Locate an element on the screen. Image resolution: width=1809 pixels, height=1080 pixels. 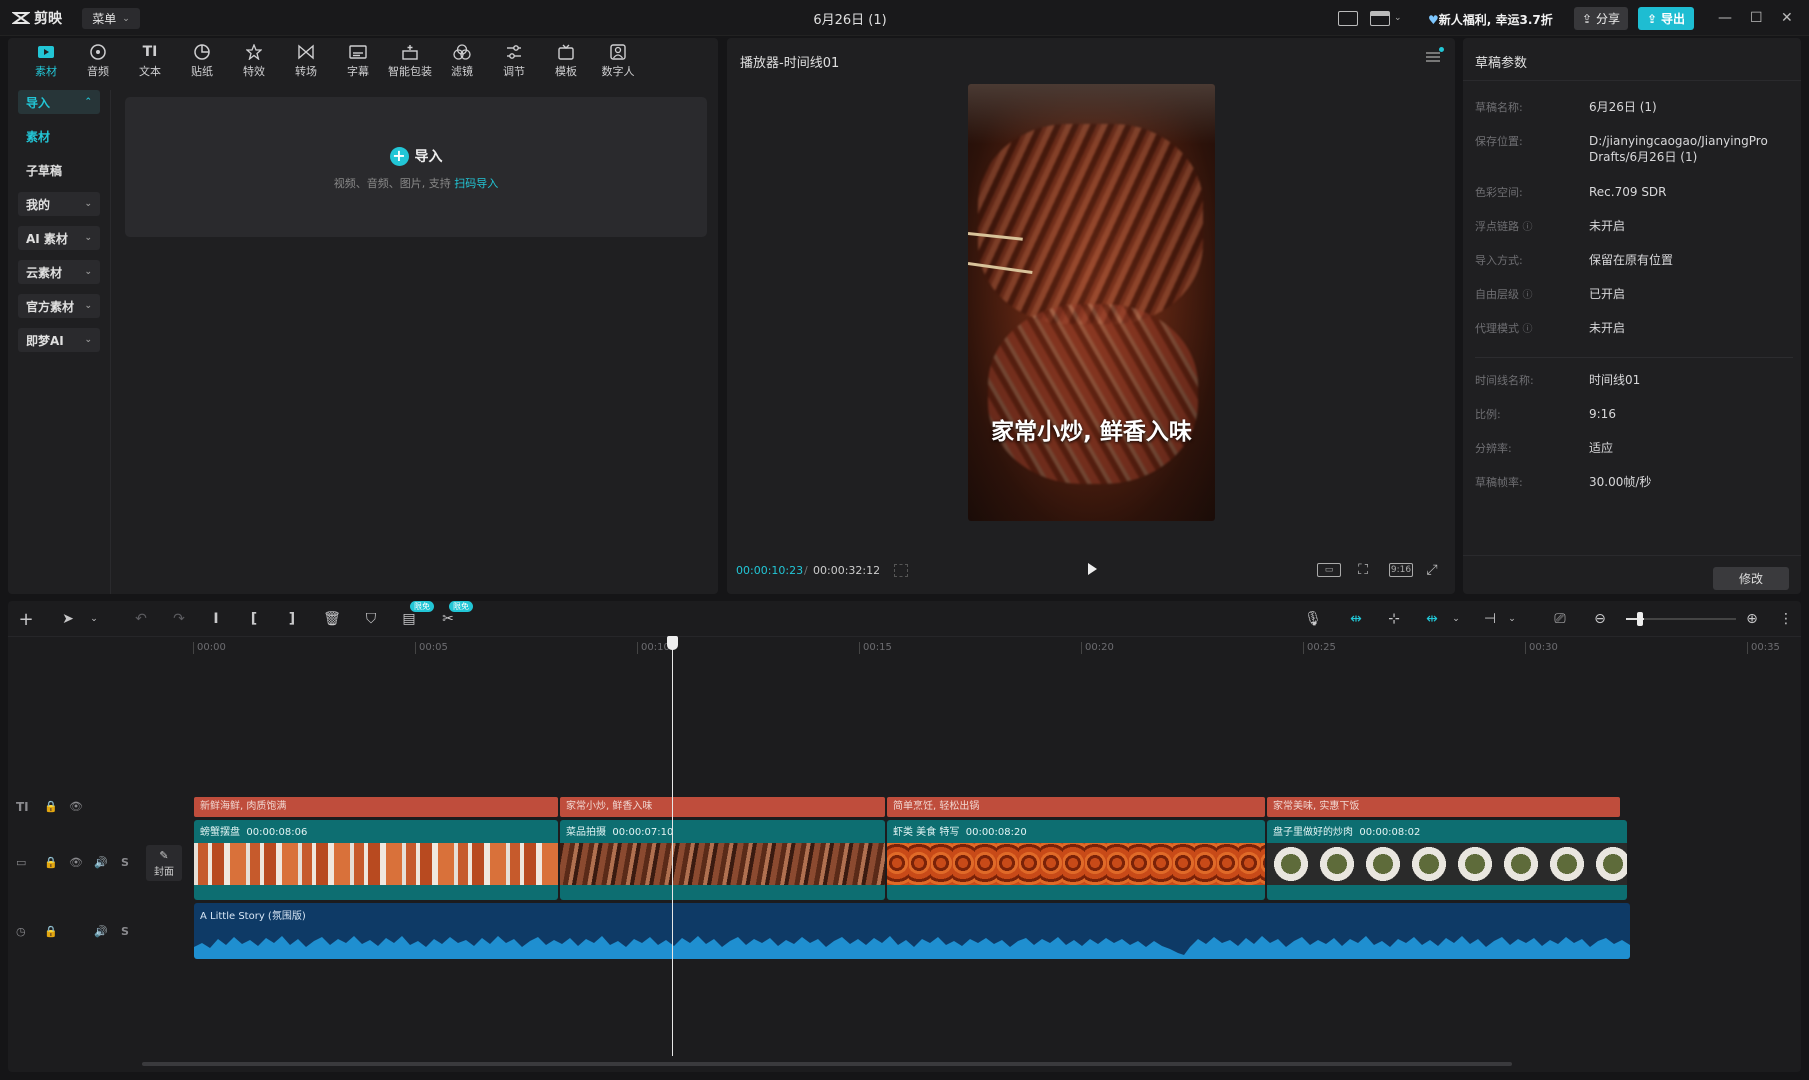
link-clips-icon: ⇹ is located at coordinates (1356, 619).